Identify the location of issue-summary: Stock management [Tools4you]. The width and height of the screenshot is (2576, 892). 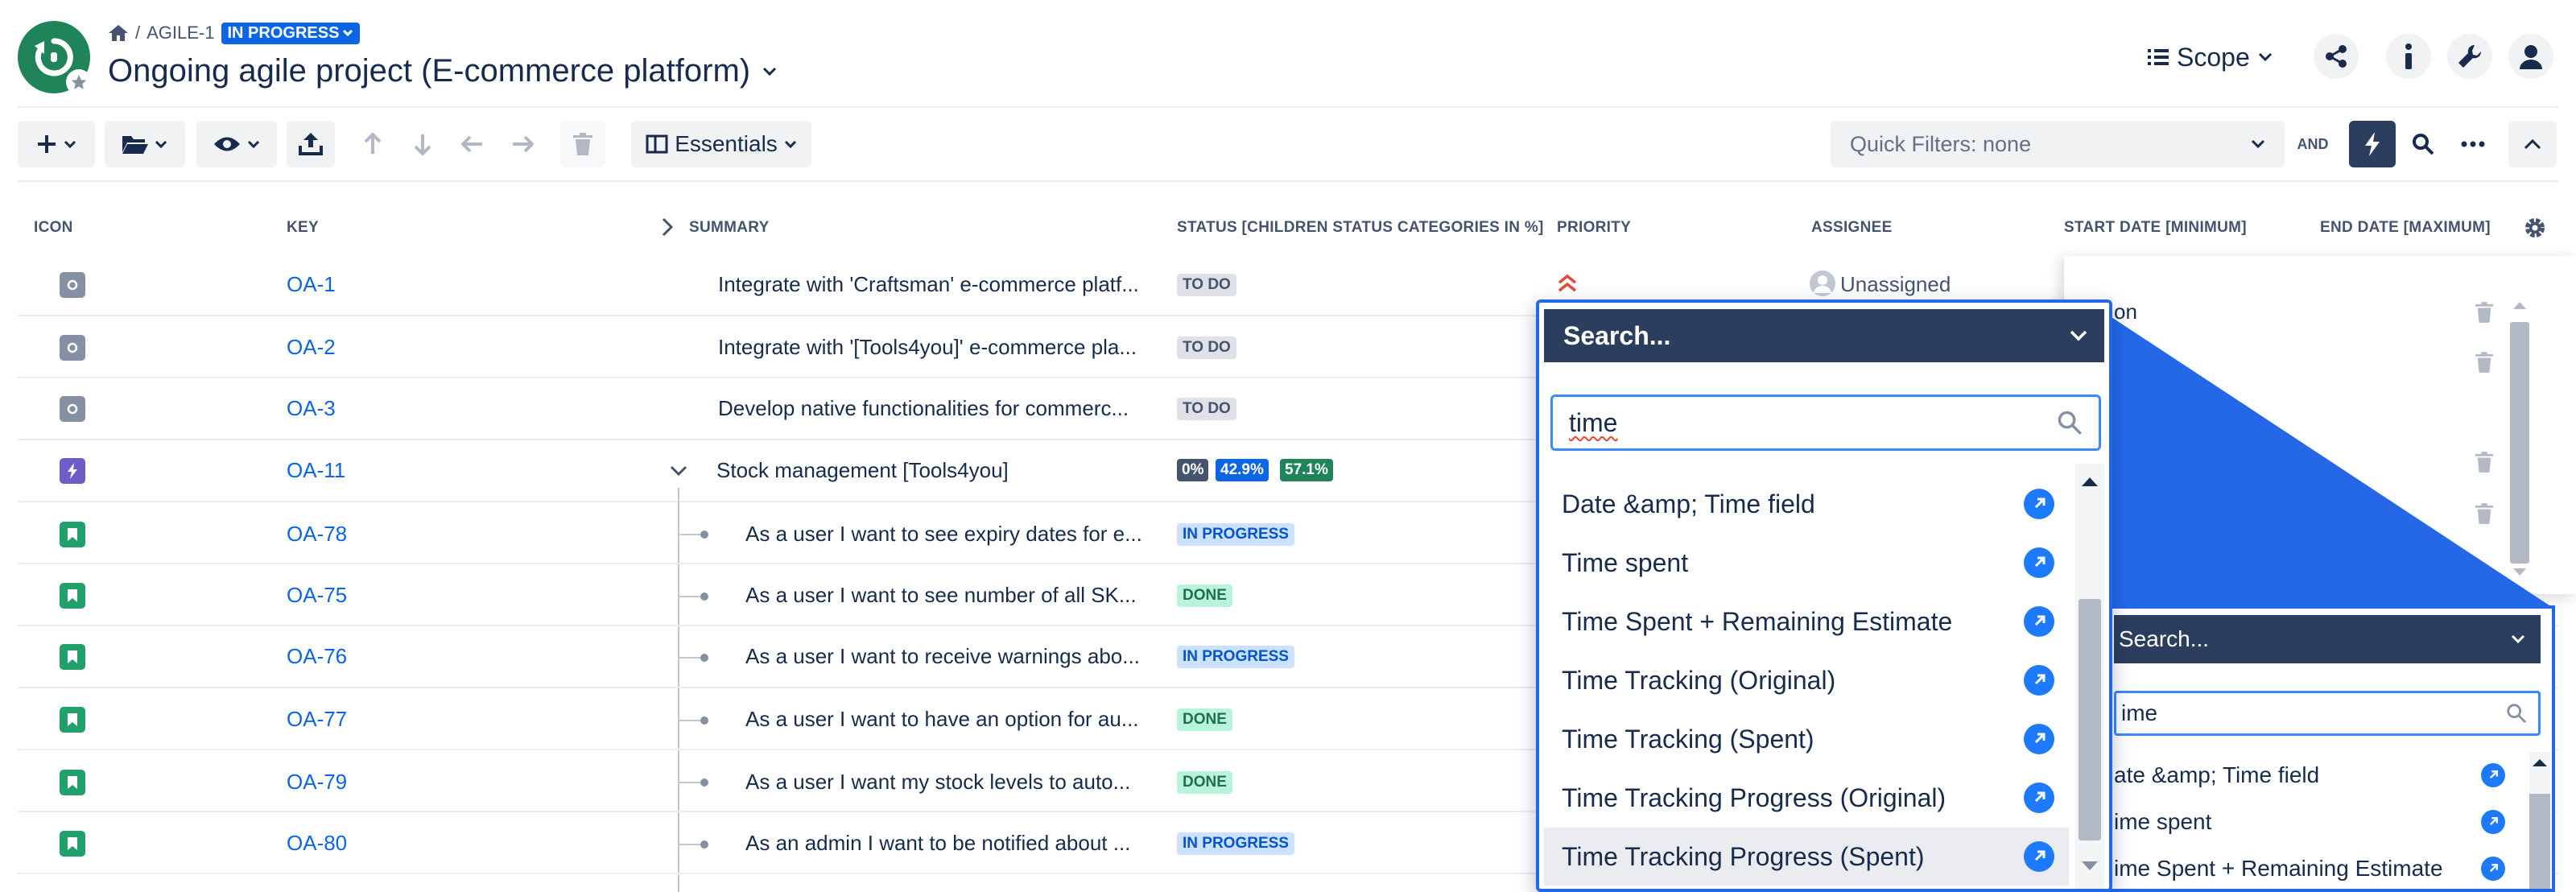
(862, 471).